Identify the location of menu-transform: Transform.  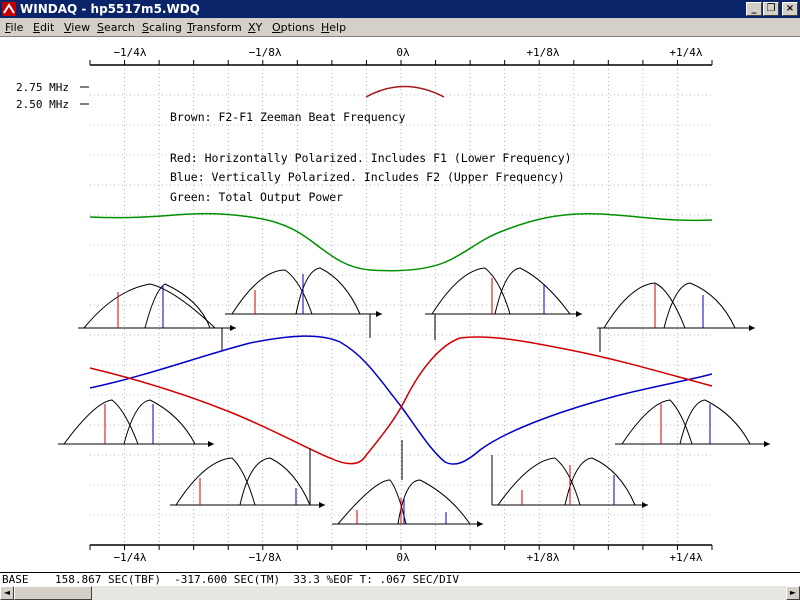
(214, 27).